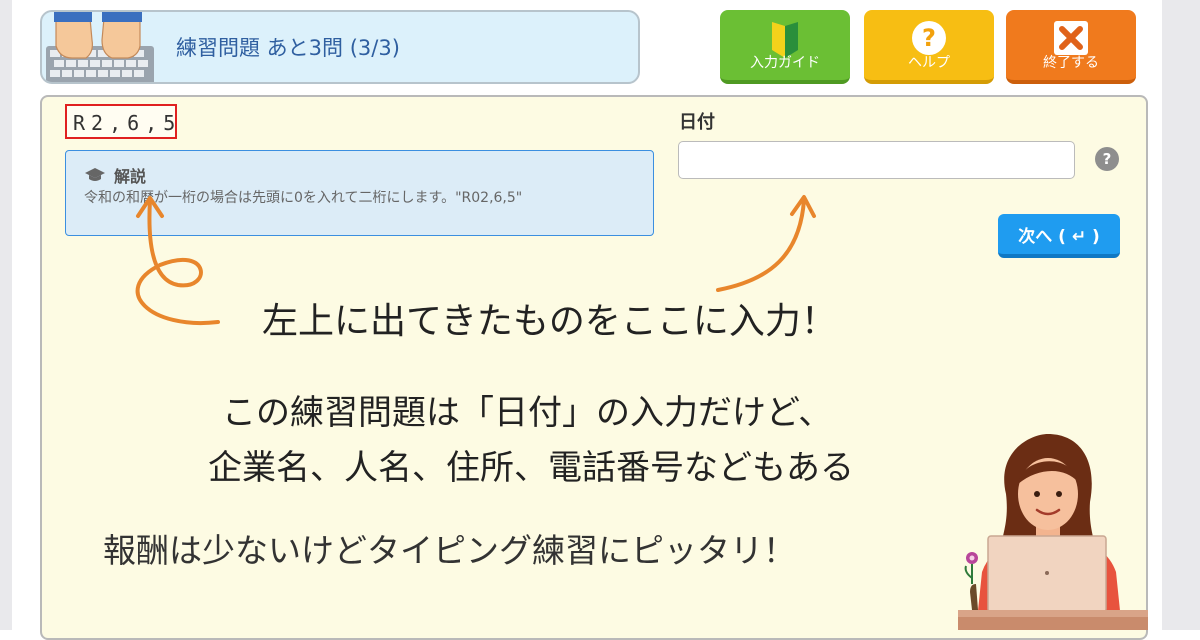 This screenshot has width=1200, height=640. What do you see at coordinates (1071, 63) in the screenshot?
I see `quit-label: 終了する` at bounding box center [1071, 63].